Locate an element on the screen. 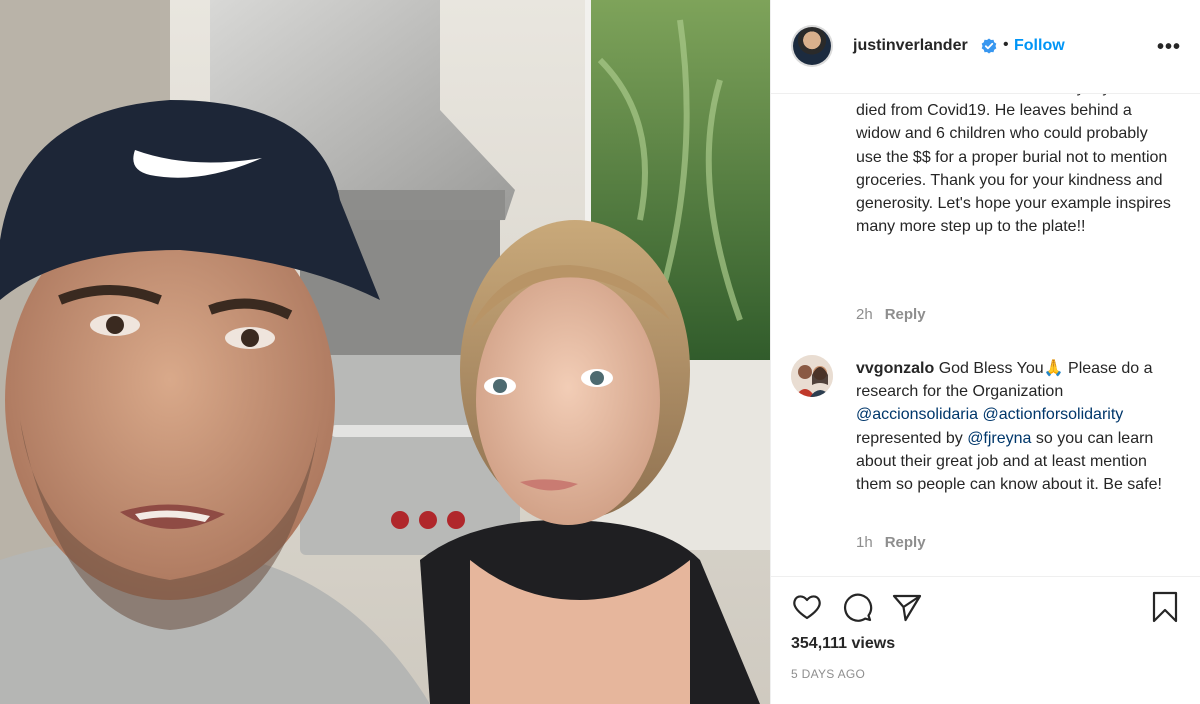  author-avatar is located at coordinates (812, 46).